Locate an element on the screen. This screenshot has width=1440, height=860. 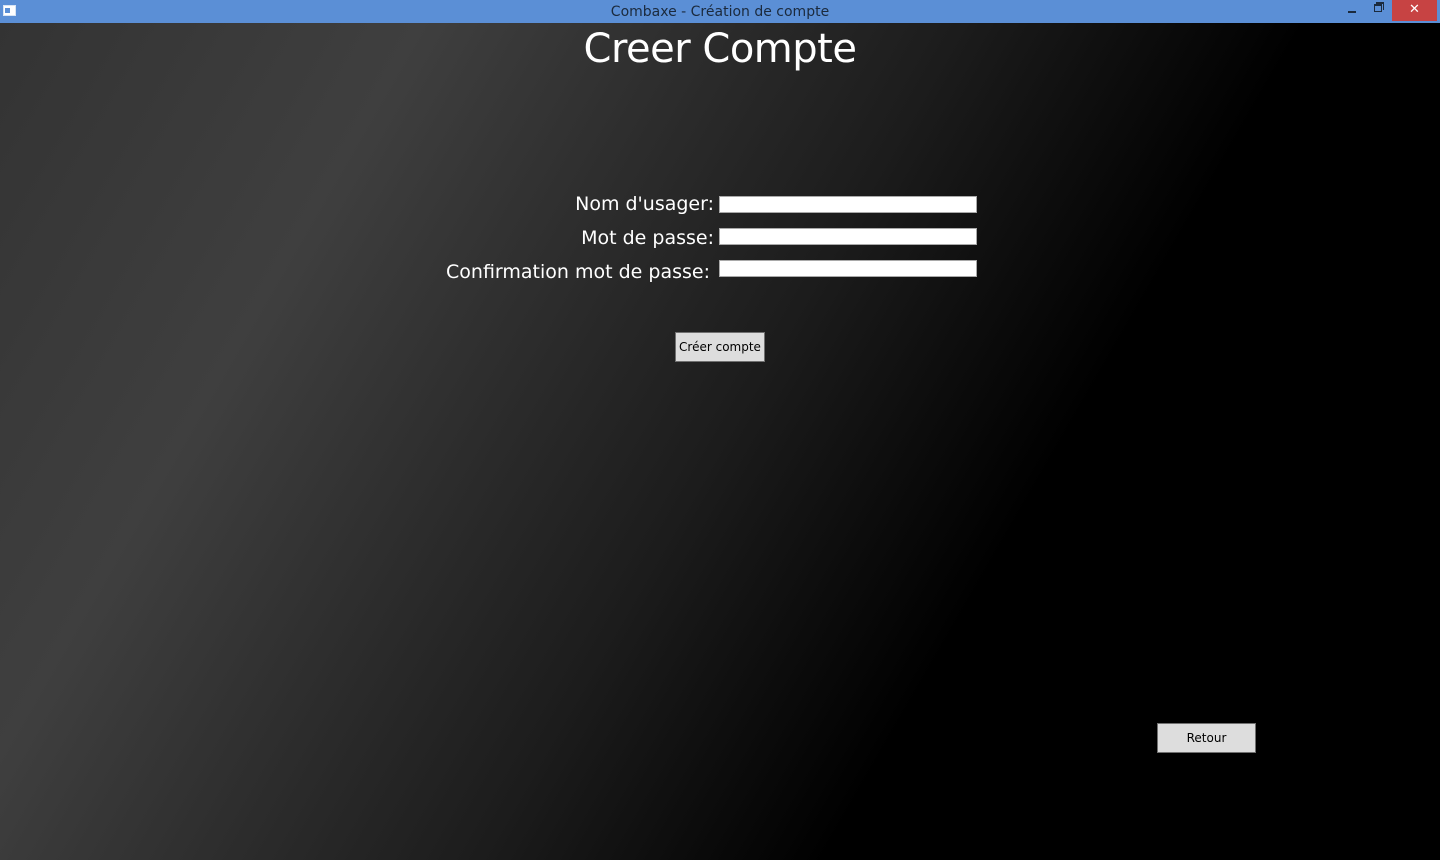
restore-button is located at coordinates (1378, 10).